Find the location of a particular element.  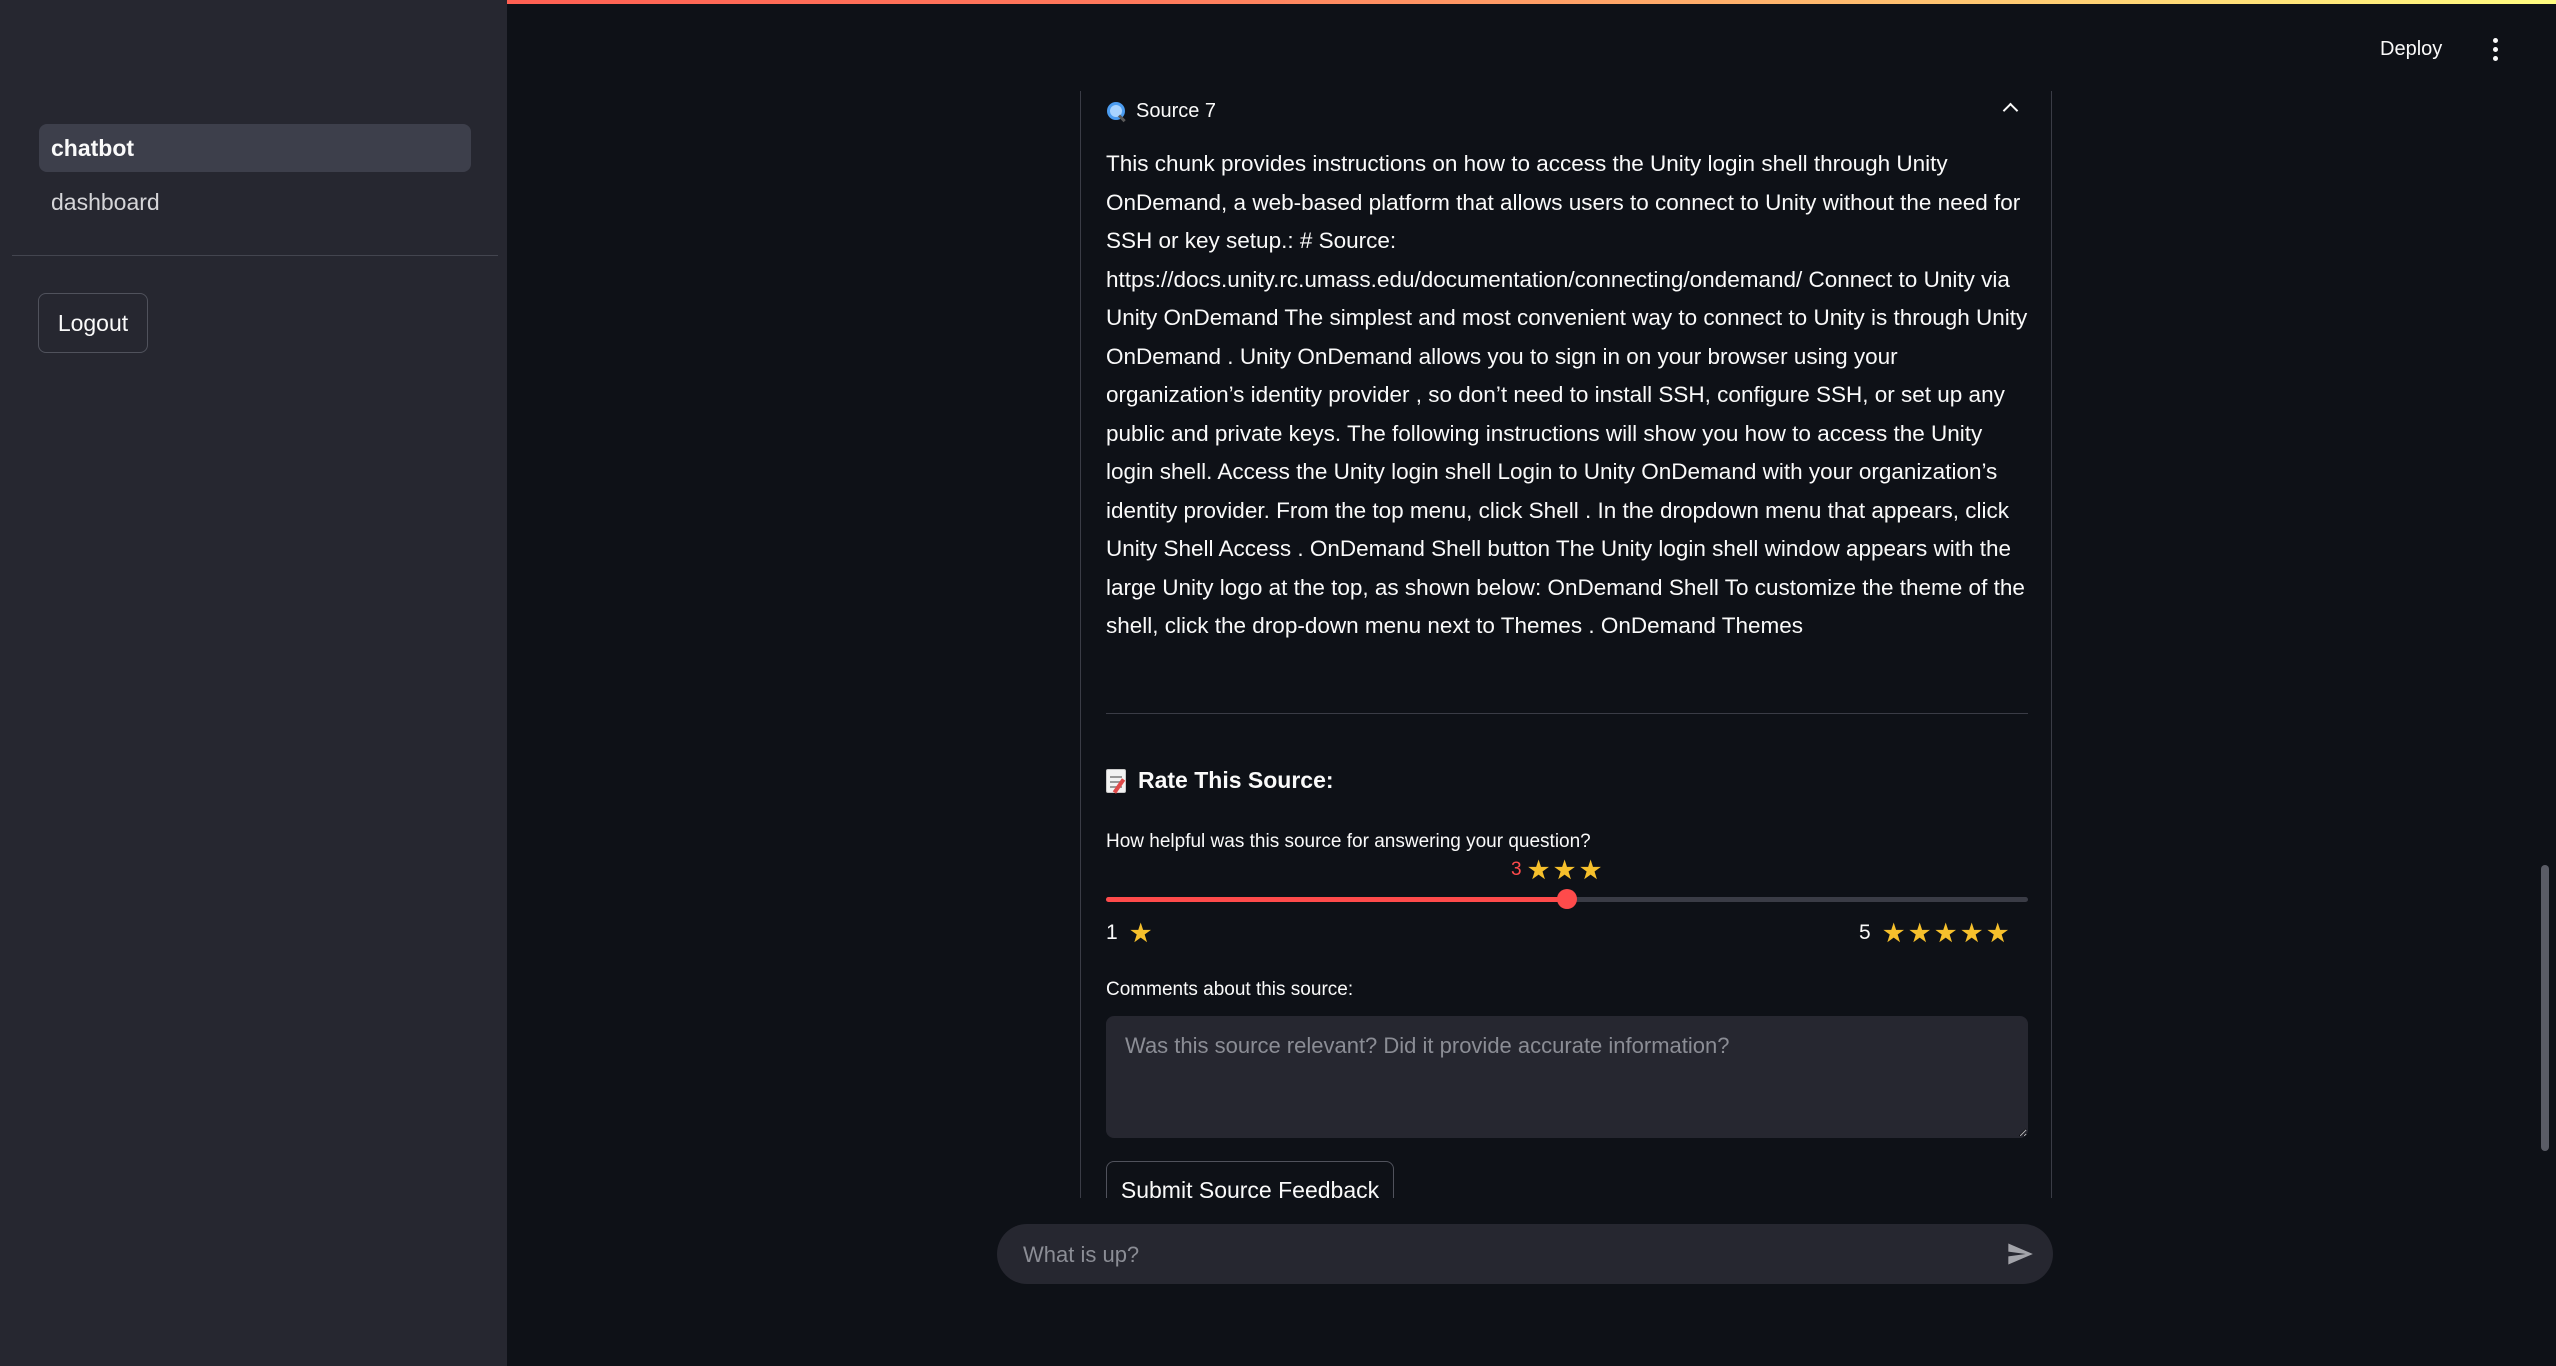

source-expander-header: Source 7 is located at coordinates (1161, 111).